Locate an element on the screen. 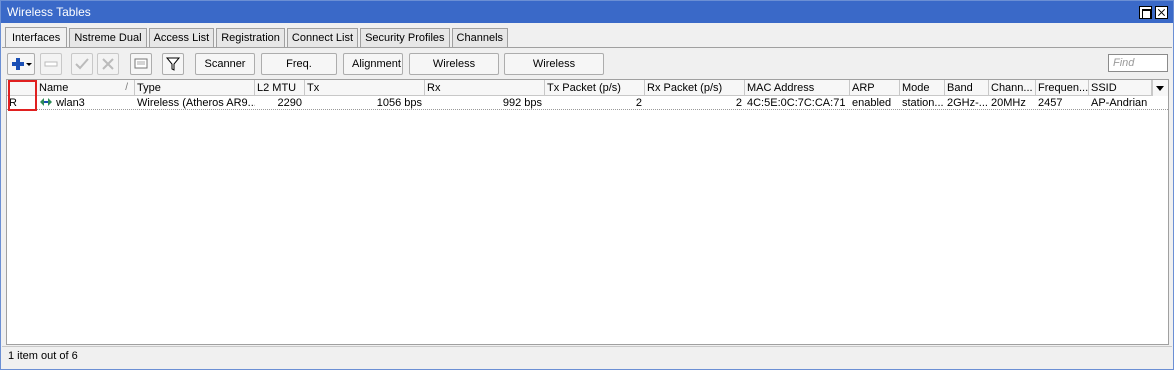 The height and width of the screenshot is (370, 1174). alignment-button: Alignment is located at coordinates (373, 64).